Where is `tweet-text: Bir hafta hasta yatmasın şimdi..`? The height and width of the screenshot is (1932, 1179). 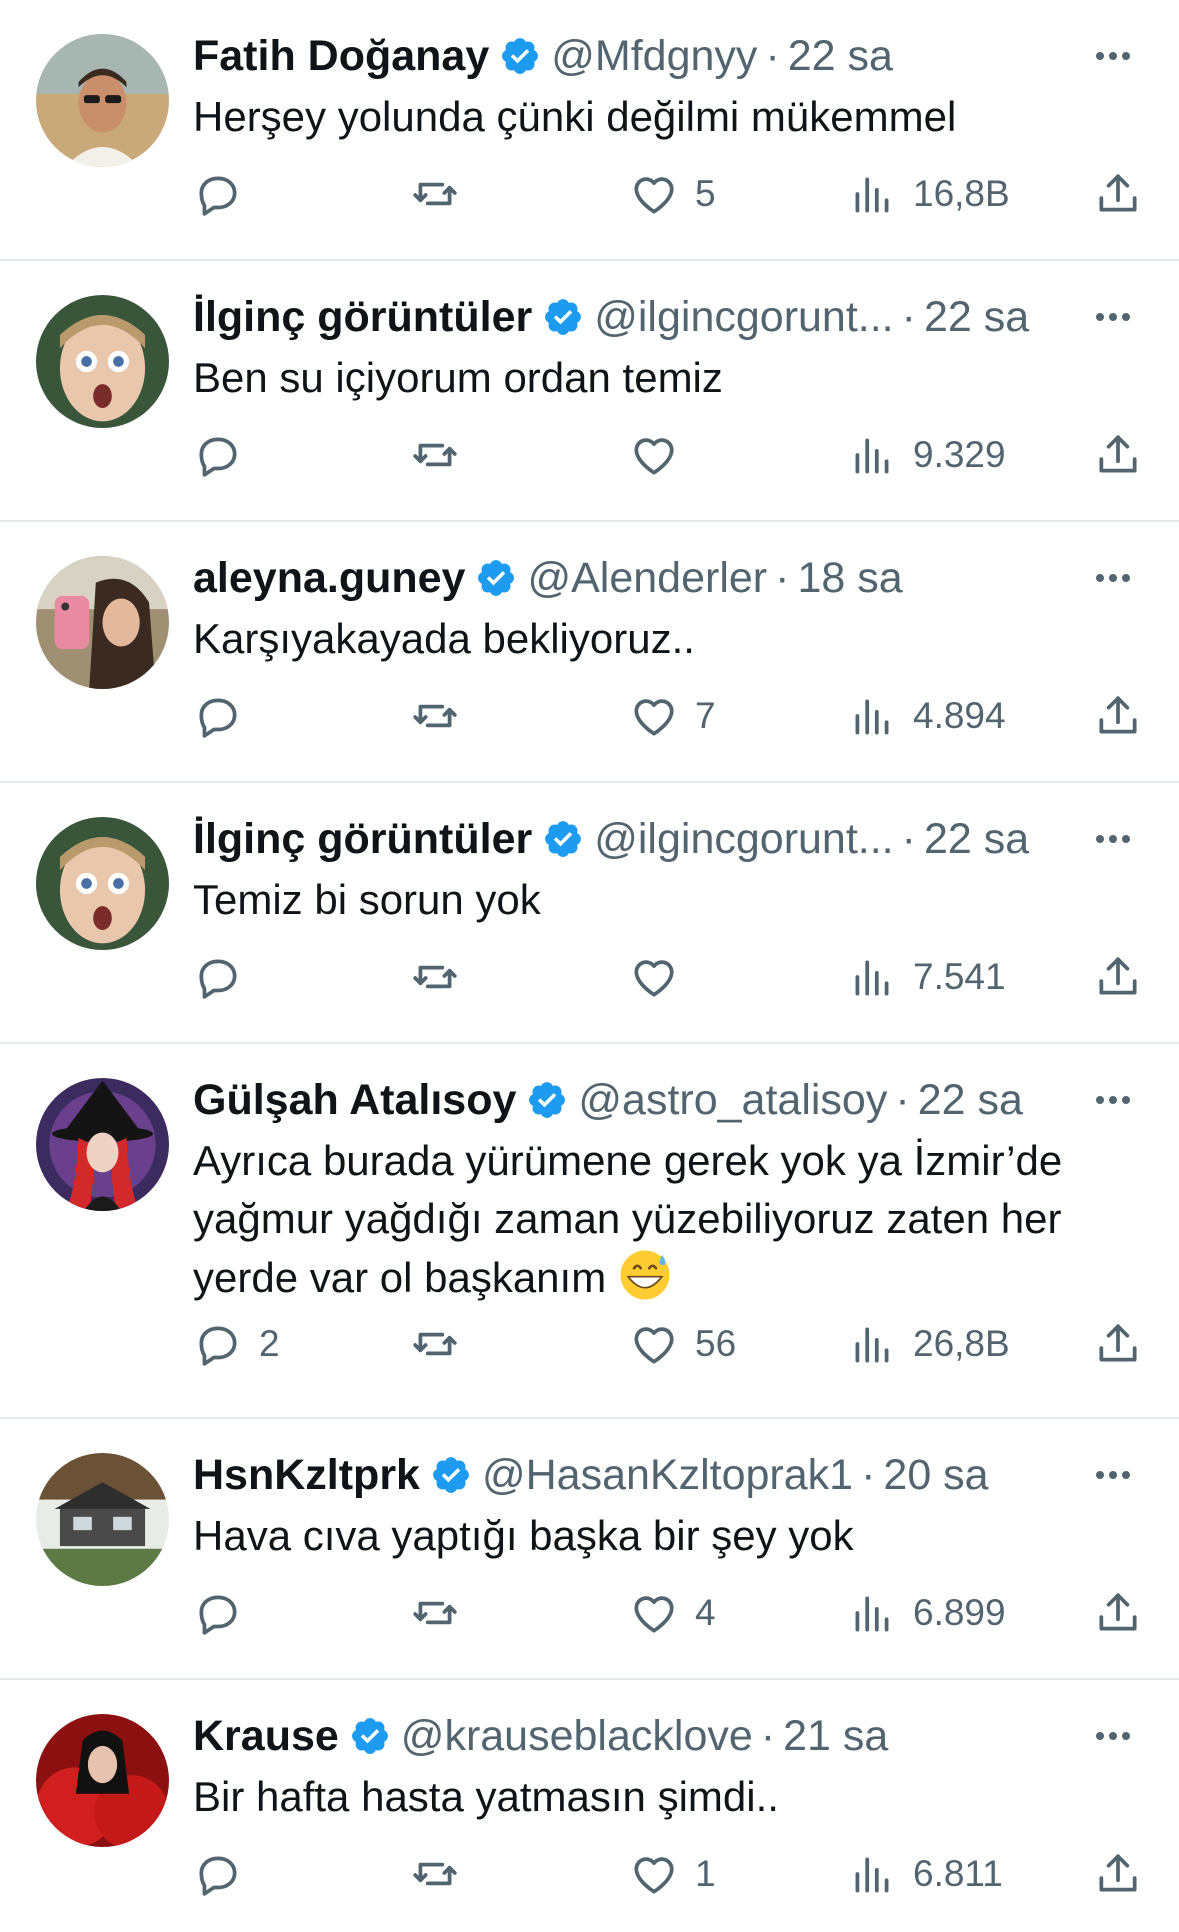
tweet-text: Bir hafta hasta yatmasın şimdi.. is located at coordinates (486, 1796).